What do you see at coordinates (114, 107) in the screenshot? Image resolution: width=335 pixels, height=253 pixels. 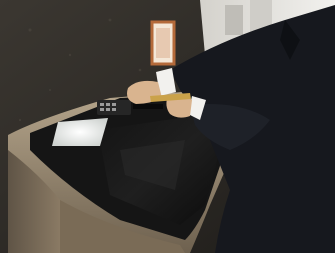 I see `keypad` at bounding box center [114, 107].